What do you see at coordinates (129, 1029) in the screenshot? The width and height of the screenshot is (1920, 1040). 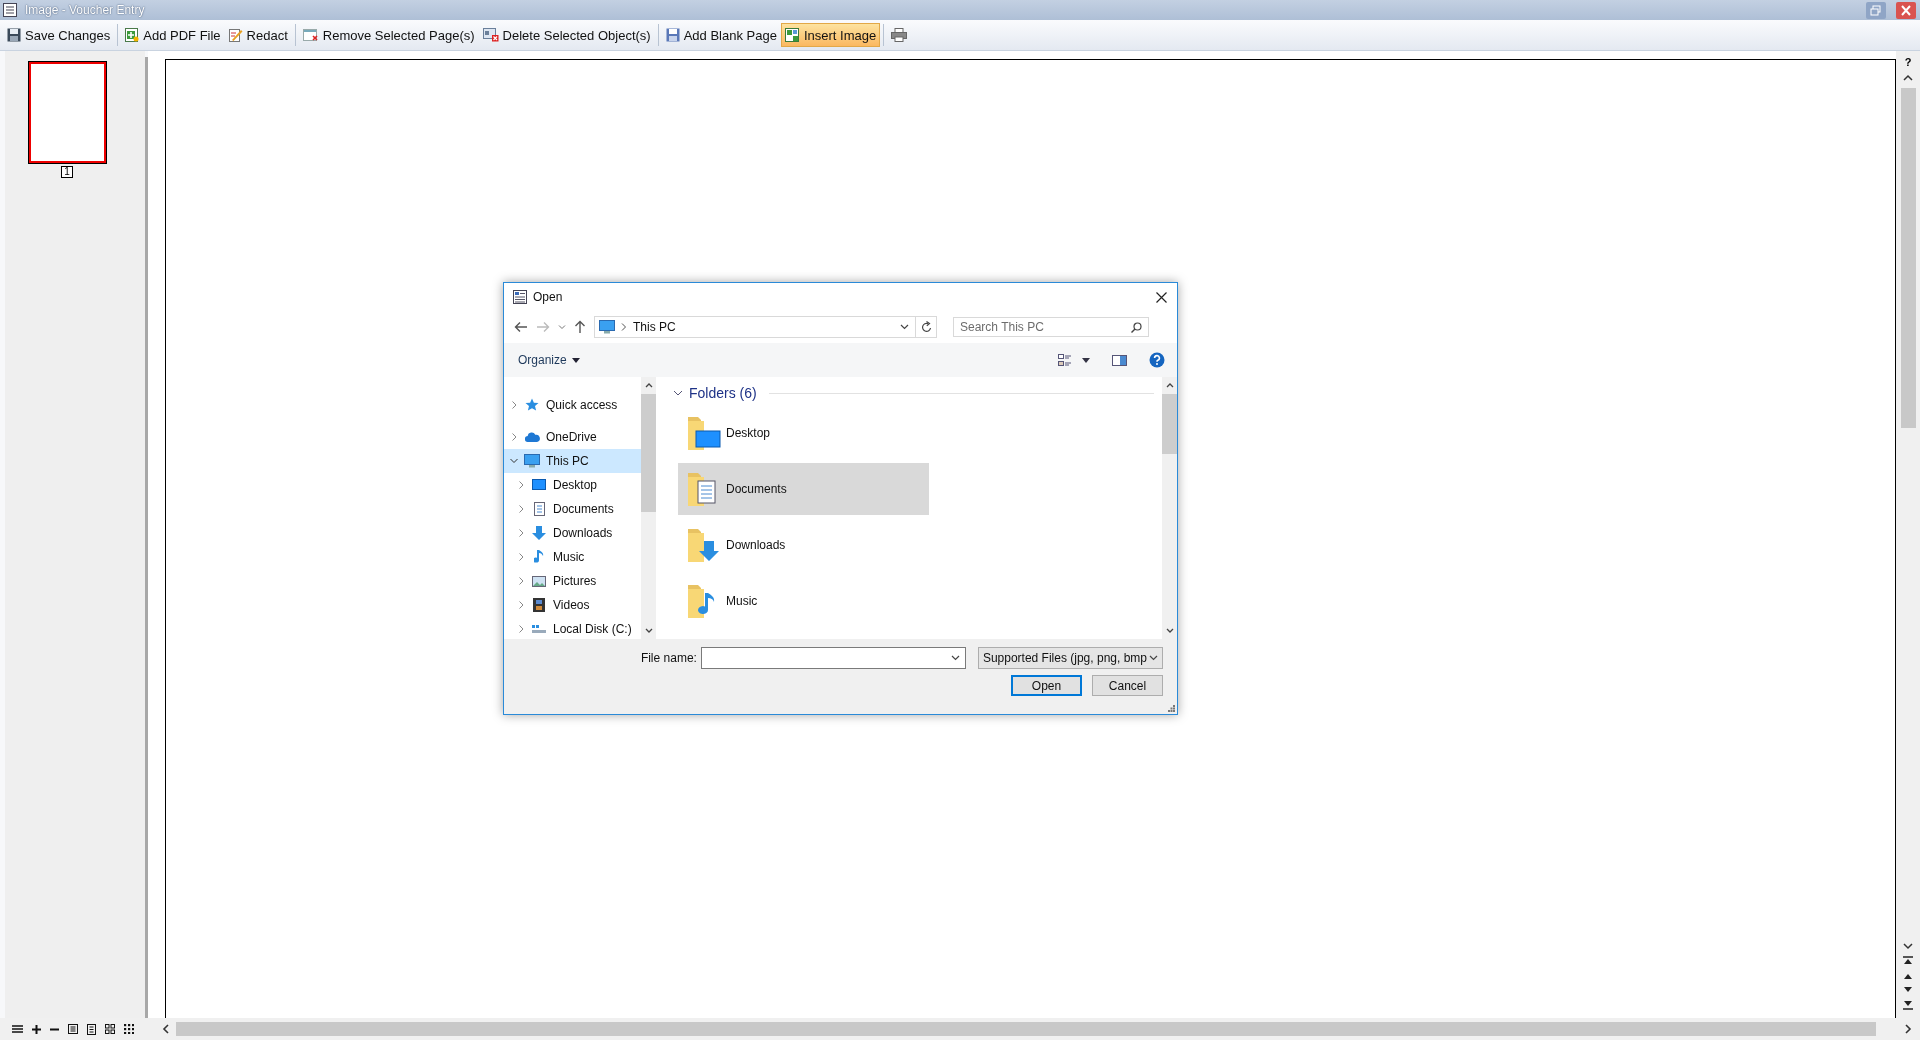 I see `nine-grid-icon` at bounding box center [129, 1029].